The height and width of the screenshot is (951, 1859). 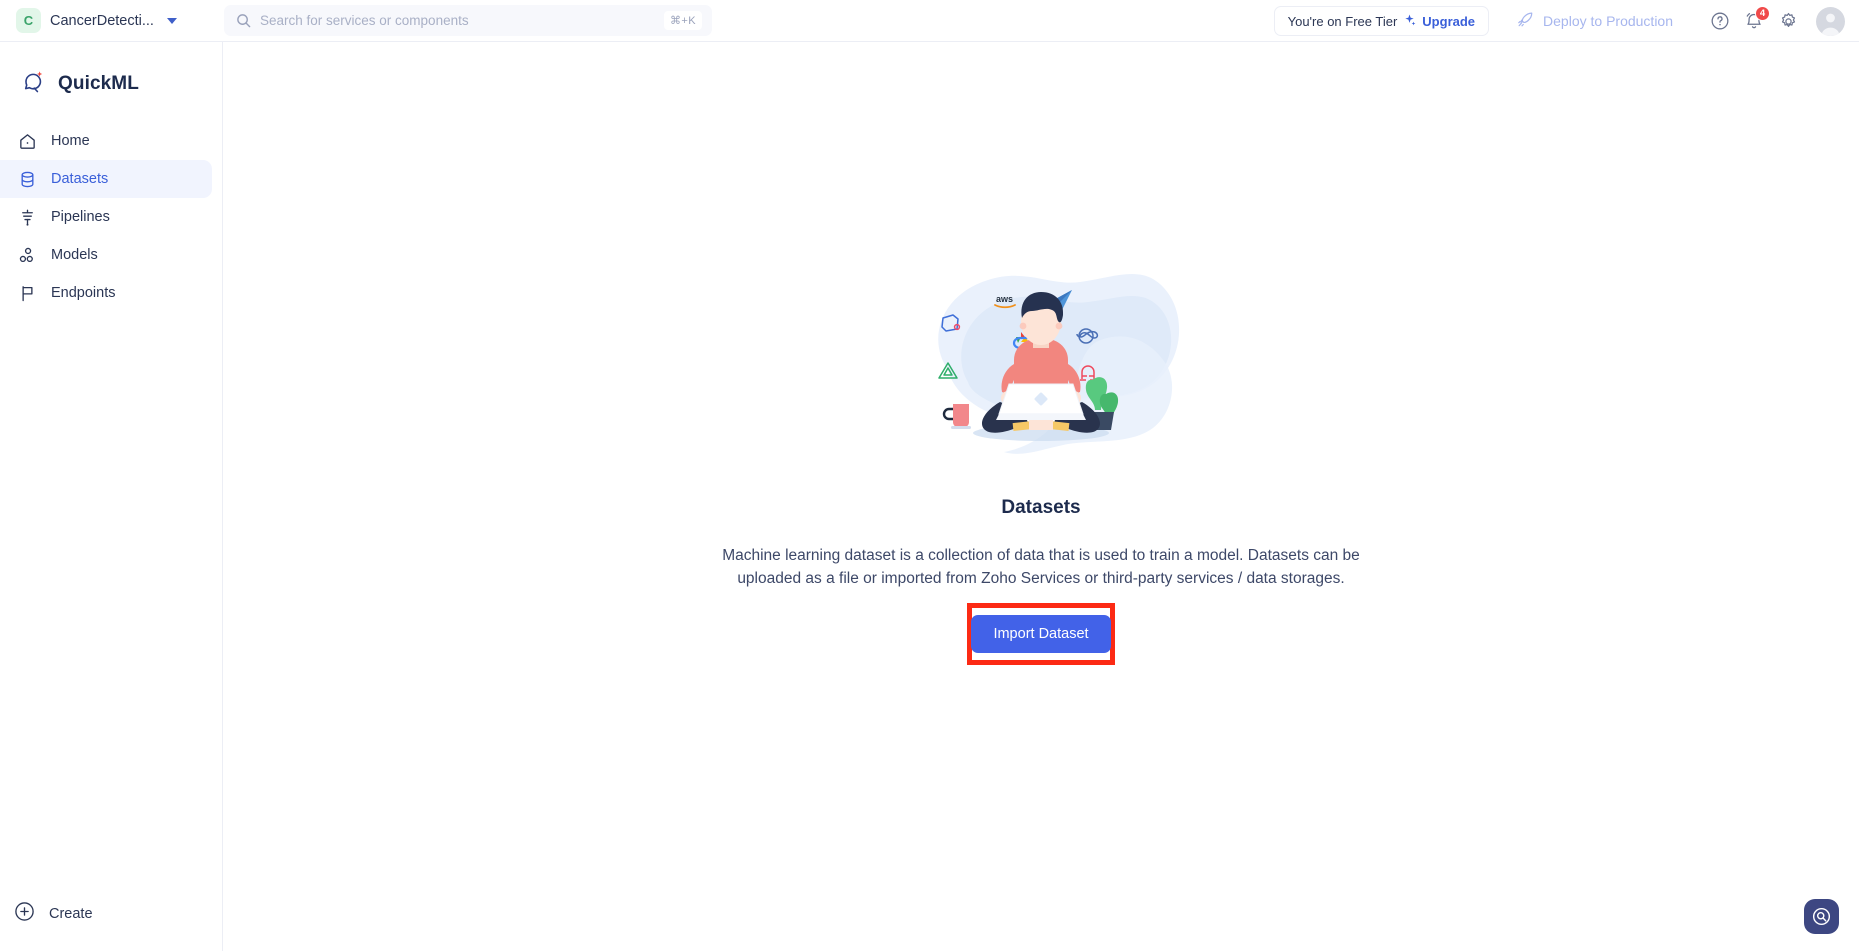 What do you see at coordinates (24, 914) in the screenshot?
I see `plus-circle-icon` at bounding box center [24, 914].